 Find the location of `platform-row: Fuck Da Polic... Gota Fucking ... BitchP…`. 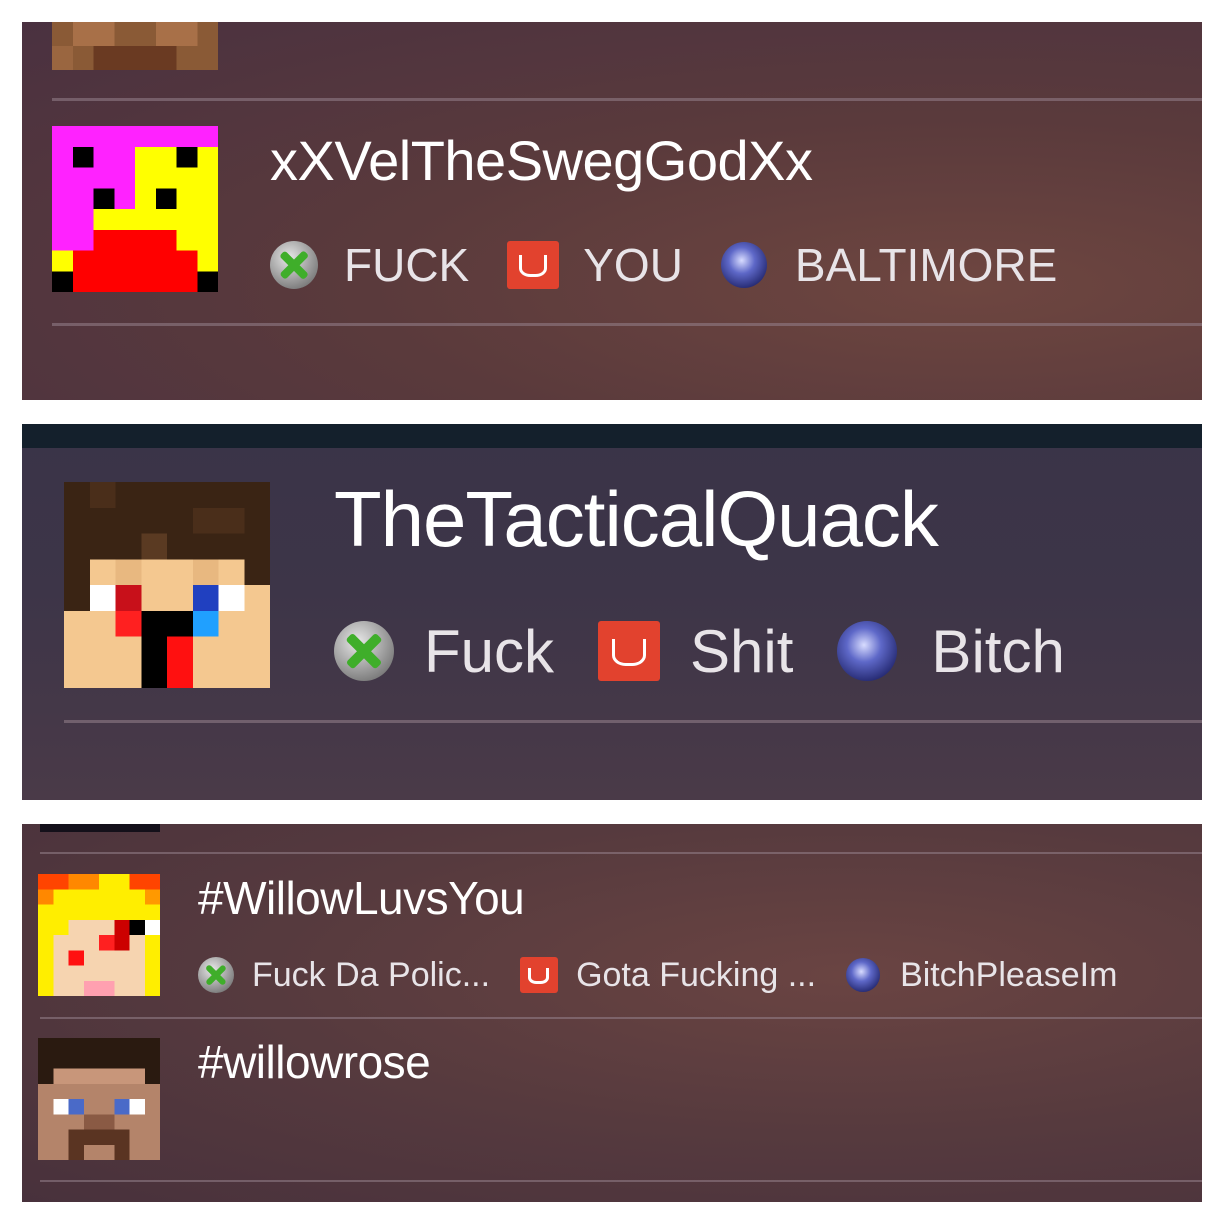

platform-row: Fuck Da Polic... Gota Fucking ... BitchP… is located at coordinates (657, 975).